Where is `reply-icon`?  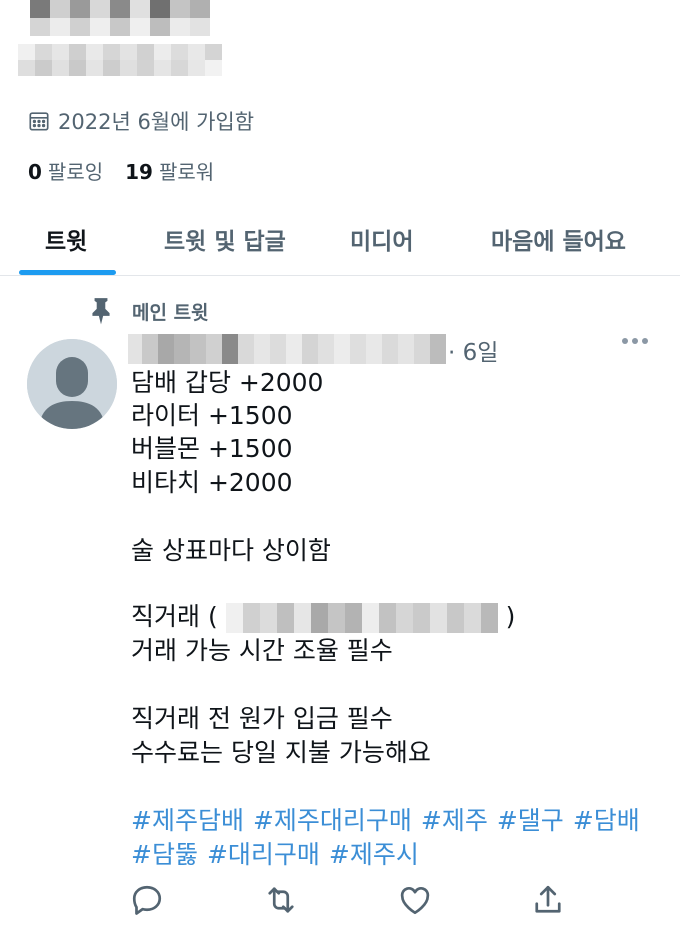 reply-icon is located at coordinates (147, 900).